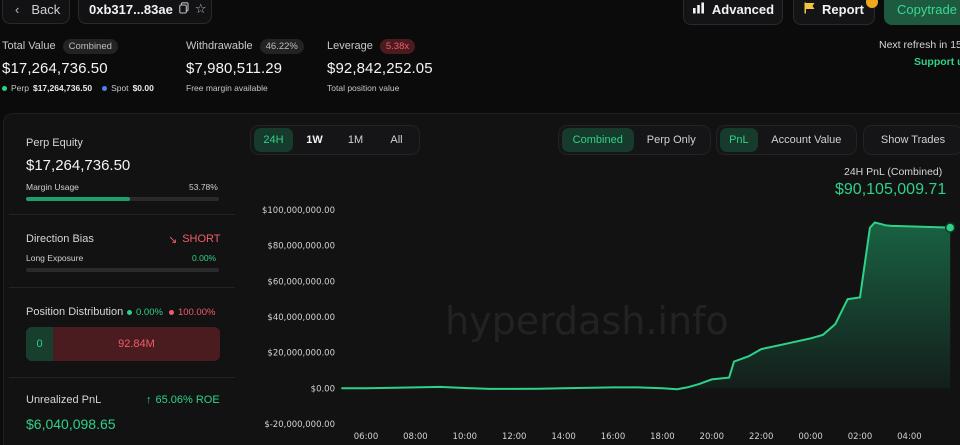 This screenshot has height=445, width=960. I want to click on long-dot-icon, so click(129, 312).